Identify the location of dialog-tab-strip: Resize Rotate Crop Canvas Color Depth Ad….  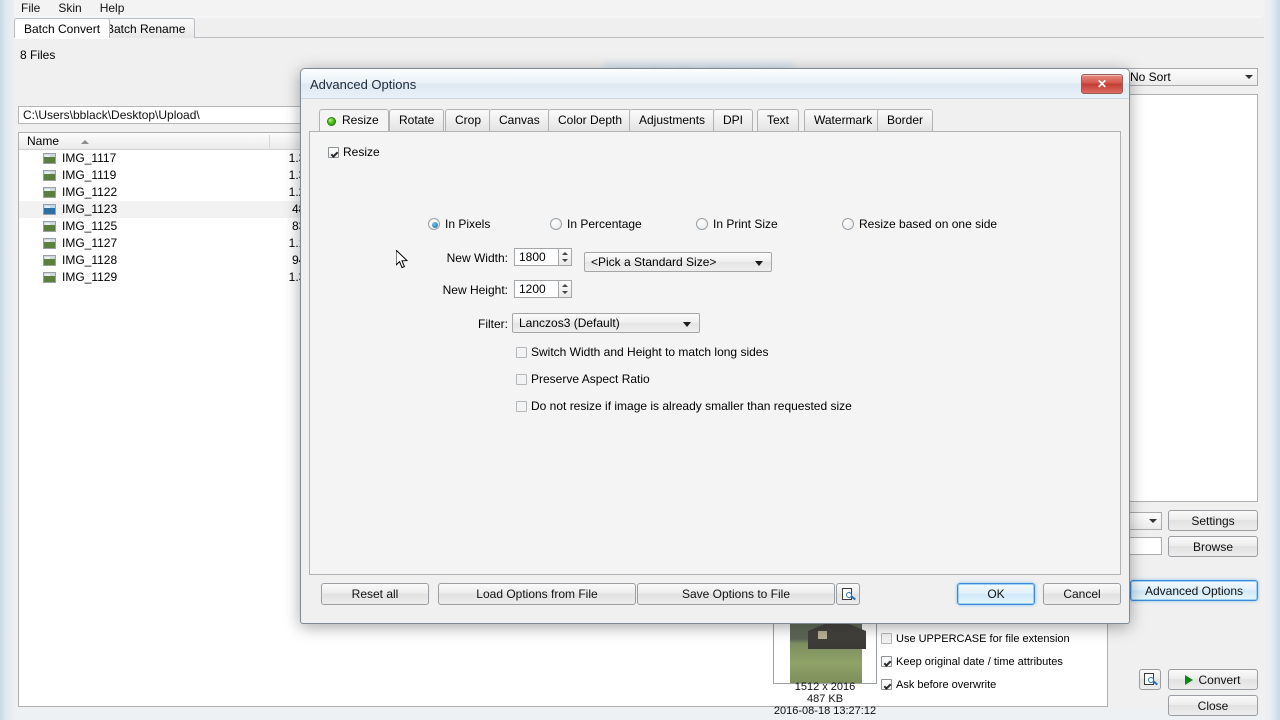
(715, 120).